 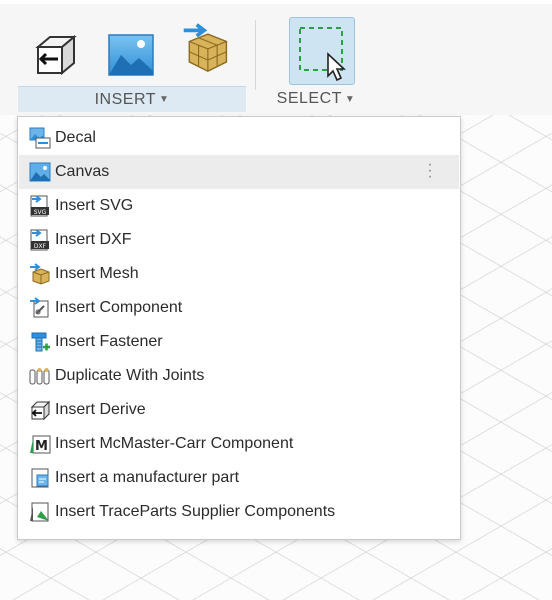 I want to click on select-tool-button, so click(x=322, y=51).